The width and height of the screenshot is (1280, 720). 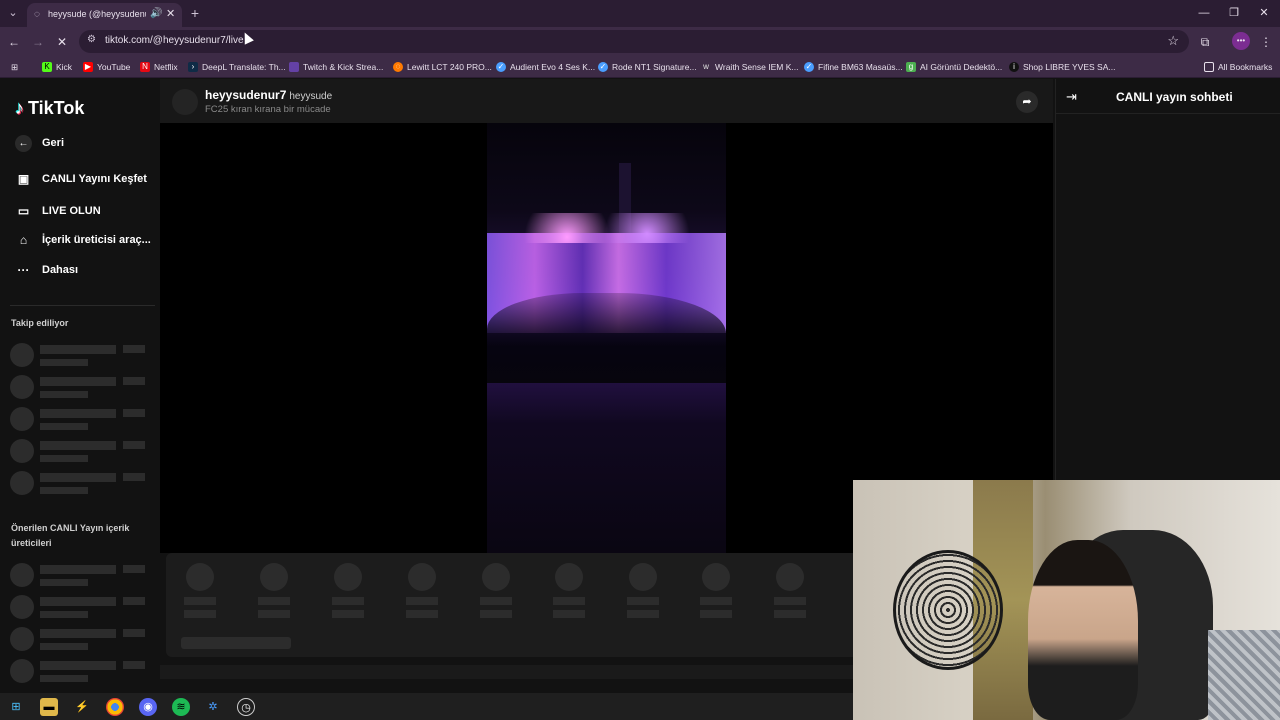 I want to click on site-info-icon: ⚙, so click(x=91, y=39).